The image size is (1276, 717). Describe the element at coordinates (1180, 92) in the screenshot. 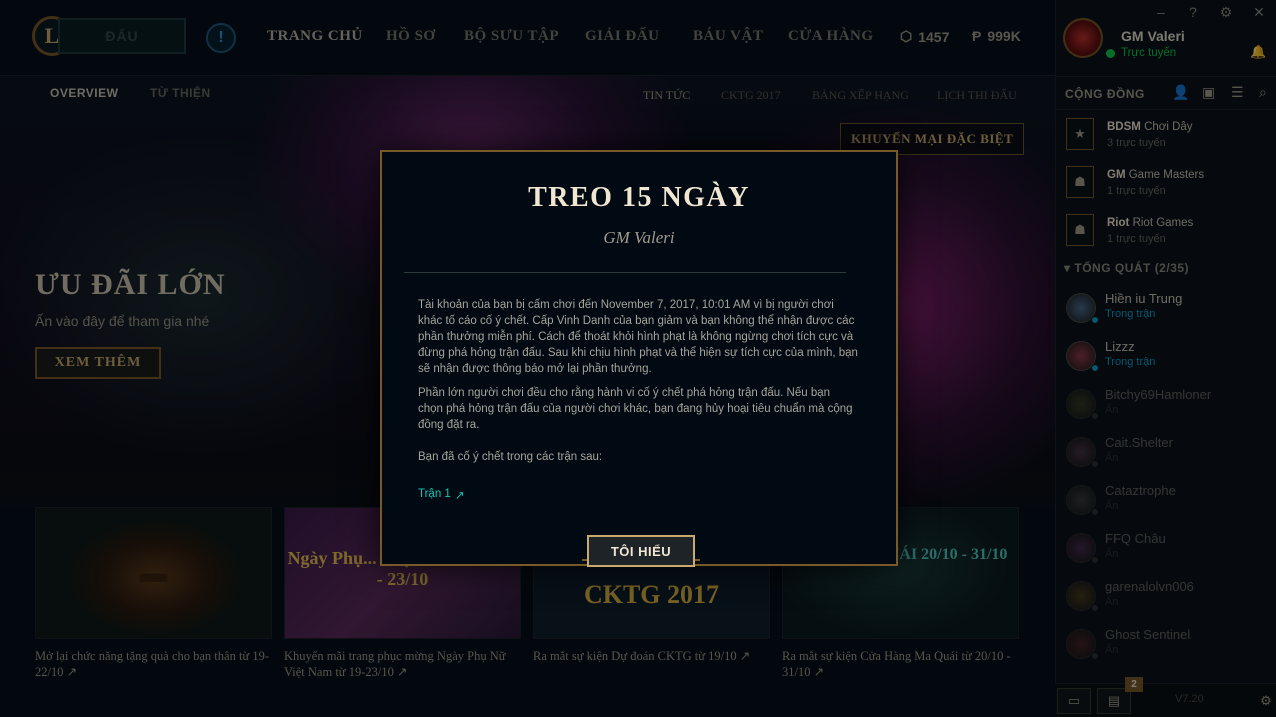

I see `add-friend-icon: 👤` at that location.